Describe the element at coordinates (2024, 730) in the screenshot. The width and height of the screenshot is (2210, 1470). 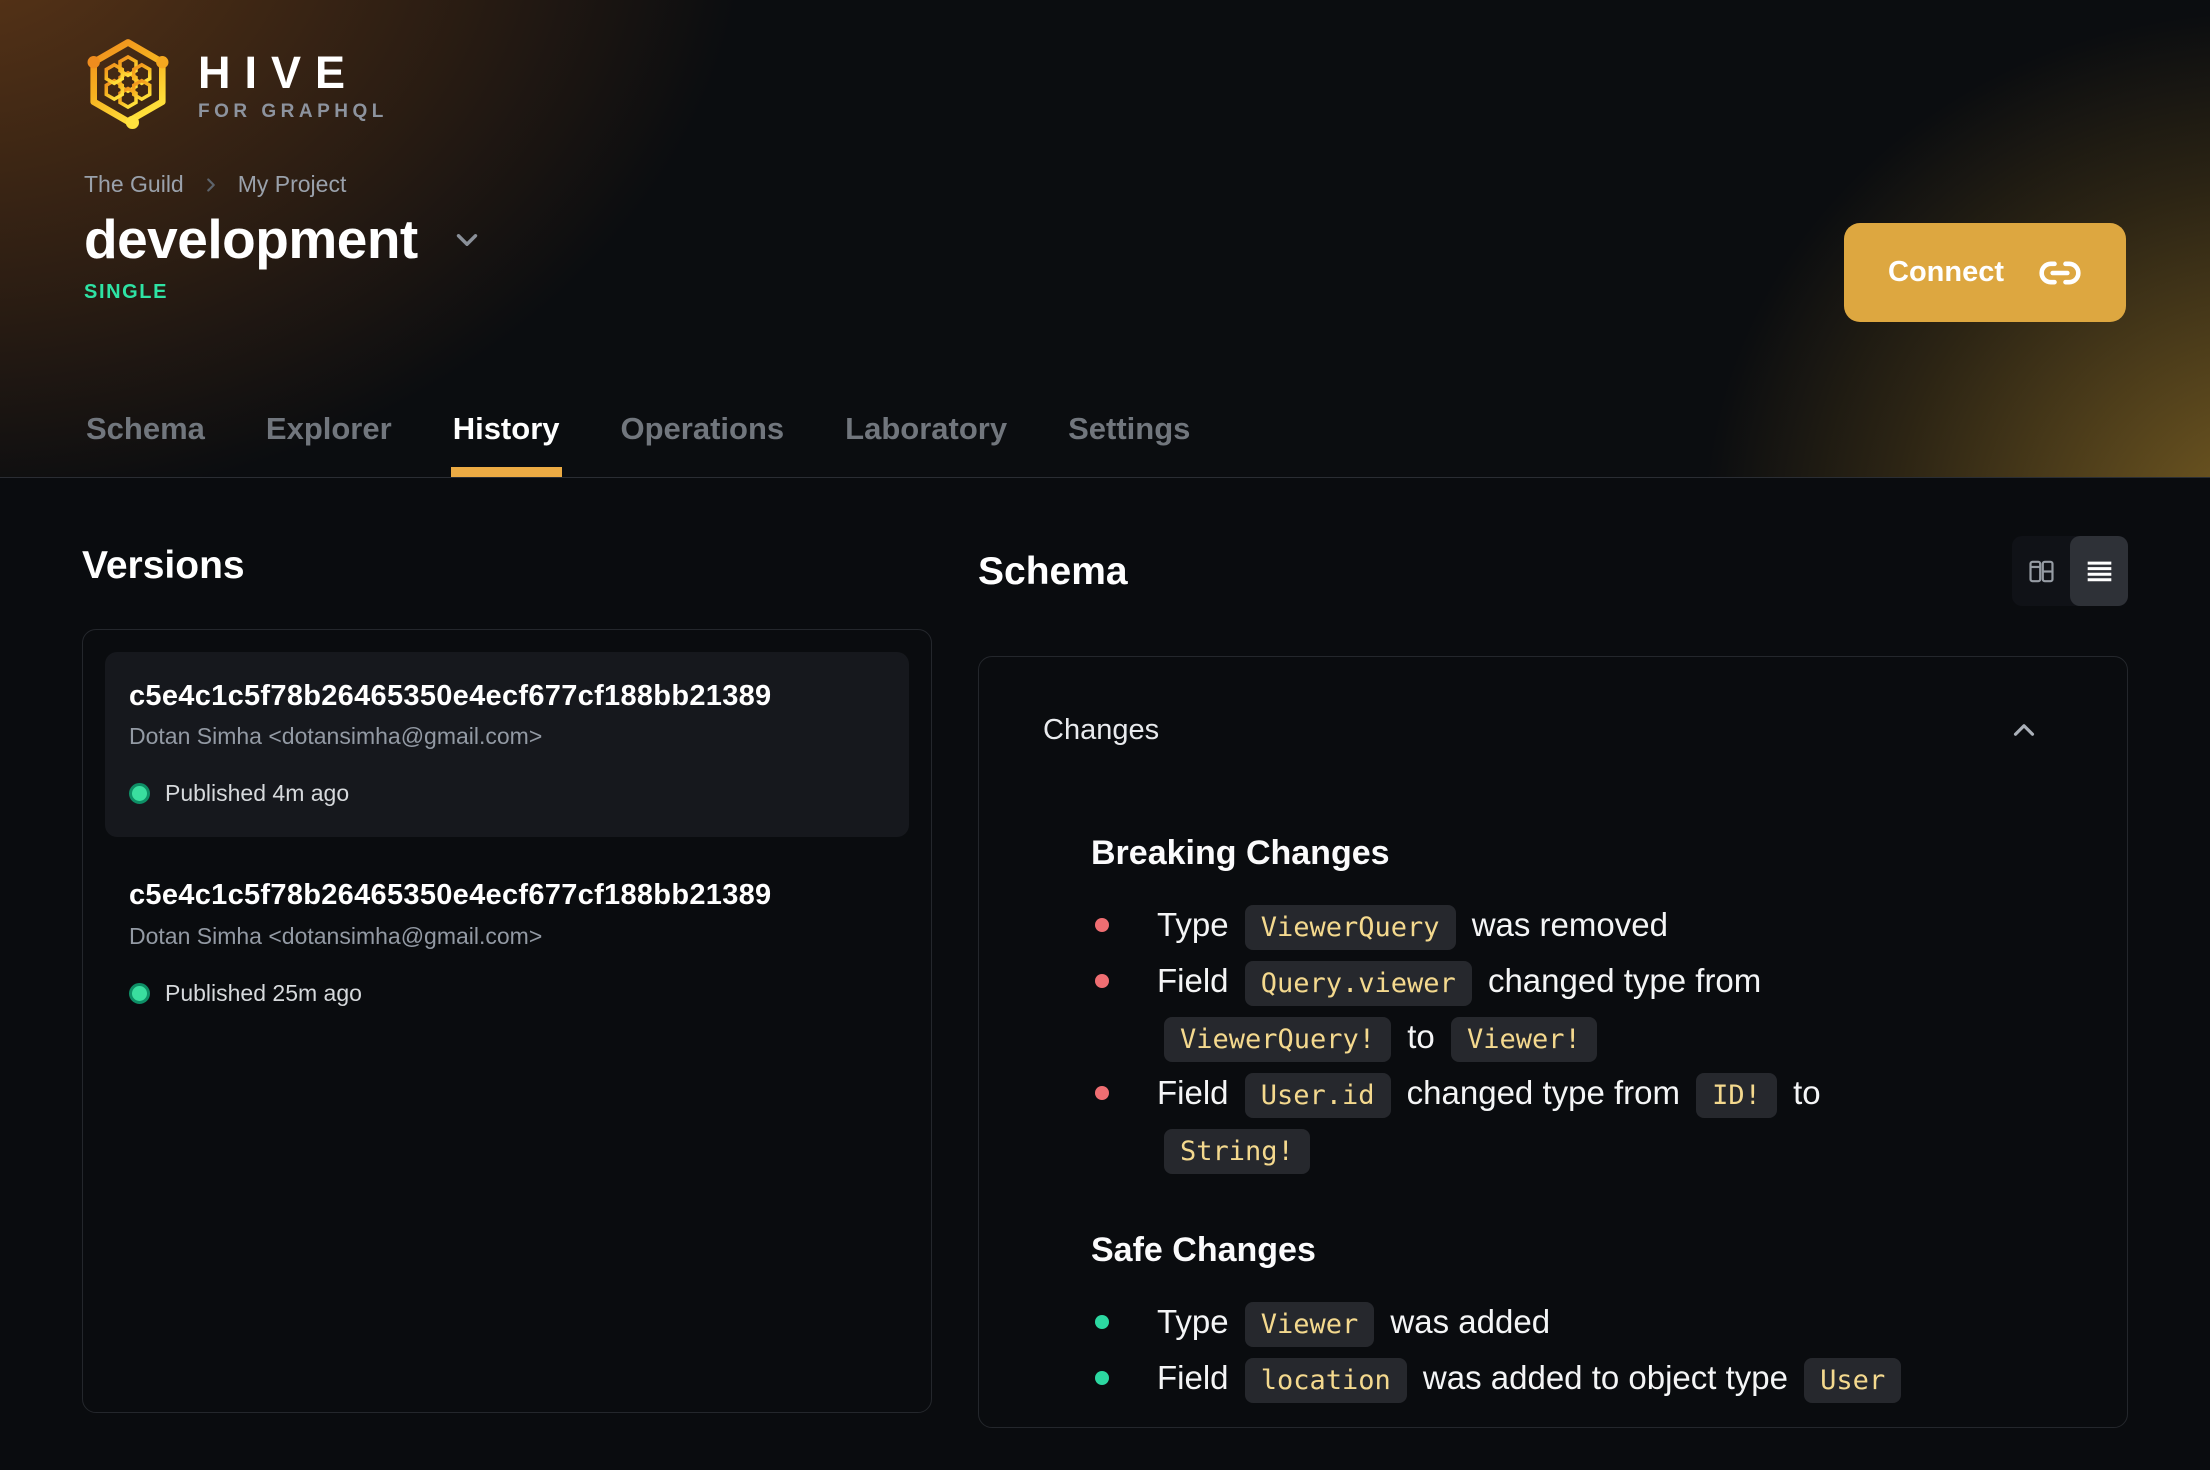
I see `chevron-up-icon` at that location.